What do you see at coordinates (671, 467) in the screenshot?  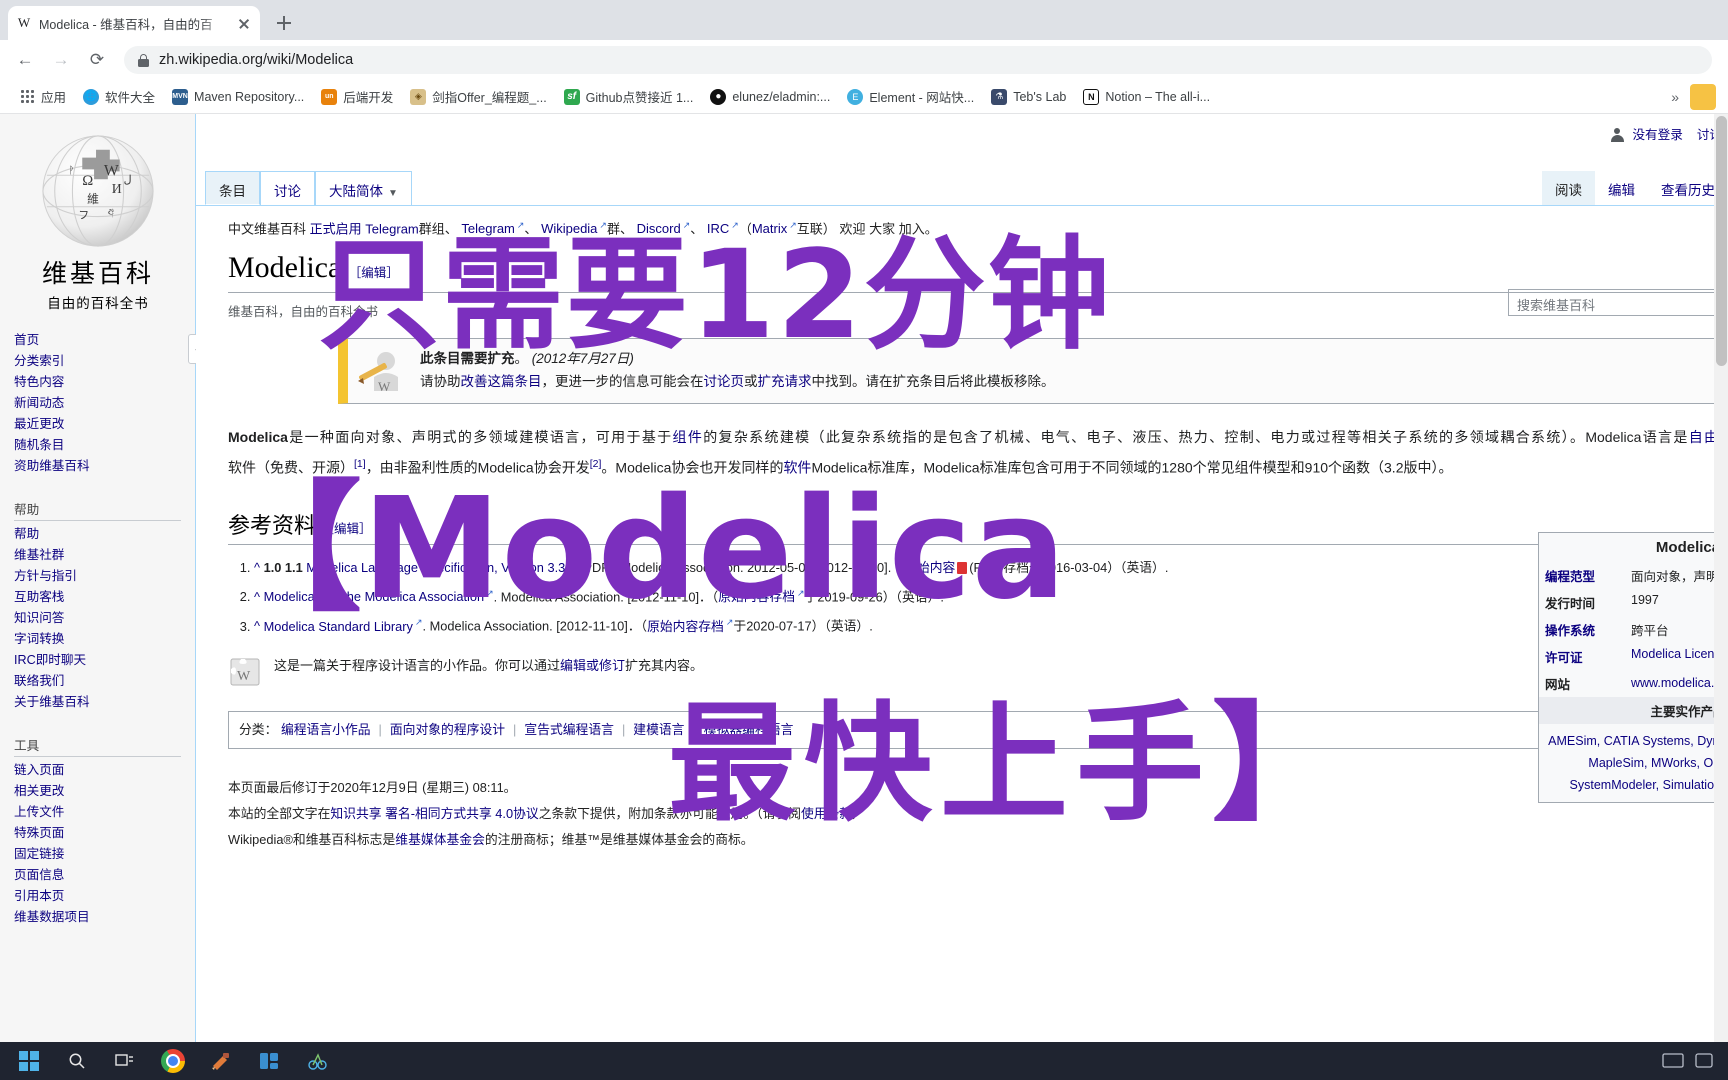 I see `lead-t8: 。Modelica协会也开发` at bounding box center [671, 467].